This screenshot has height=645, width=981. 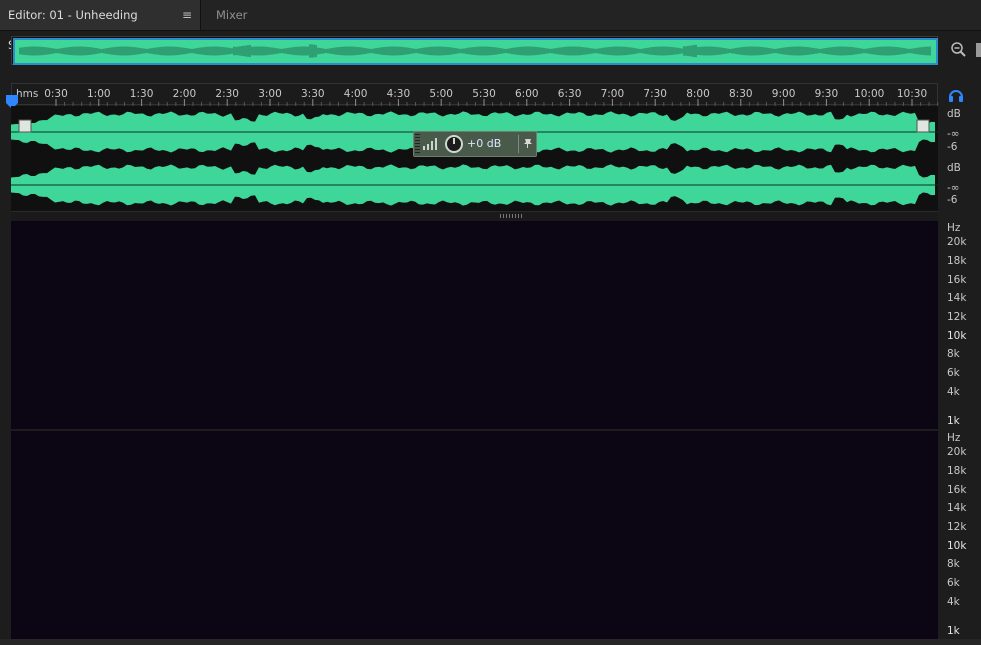 I want to click on tab-editor: Editor: 01 - Unheeding Sun.mp3 ≡, so click(x=100, y=26).